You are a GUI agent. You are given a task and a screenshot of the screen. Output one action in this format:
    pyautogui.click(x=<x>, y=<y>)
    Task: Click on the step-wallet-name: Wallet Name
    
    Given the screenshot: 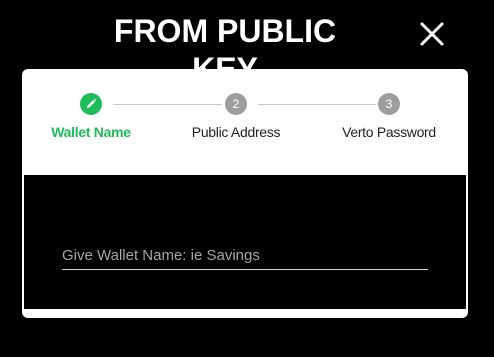 What is the action you would take?
    pyautogui.click(x=91, y=116)
    